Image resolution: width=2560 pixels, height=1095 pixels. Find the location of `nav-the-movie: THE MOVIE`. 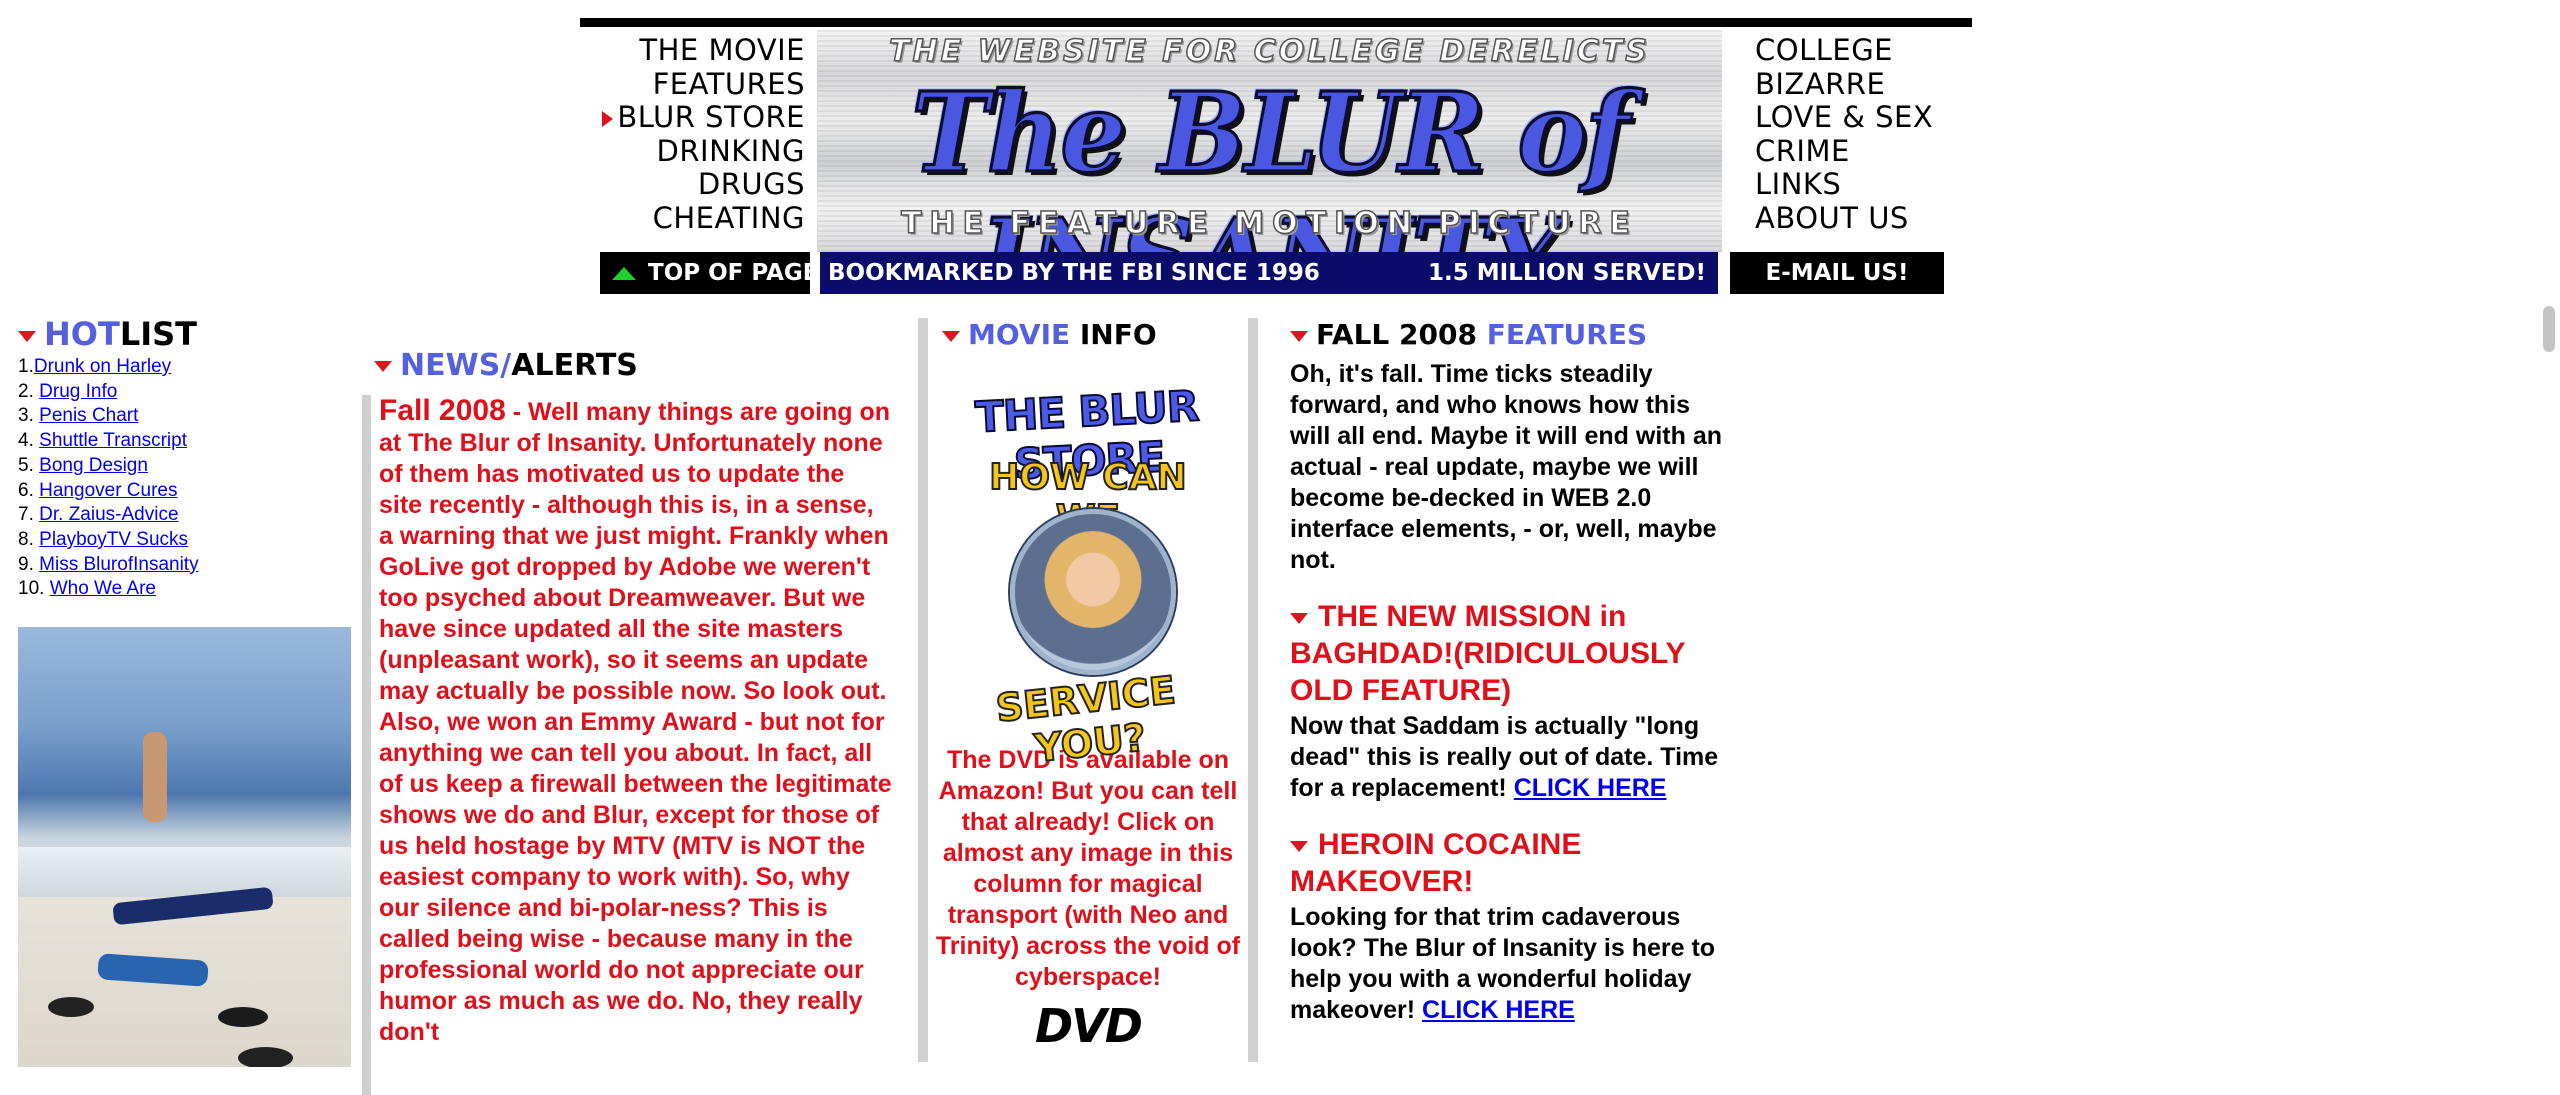

nav-the-movie: THE MOVIE is located at coordinates (692, 50).